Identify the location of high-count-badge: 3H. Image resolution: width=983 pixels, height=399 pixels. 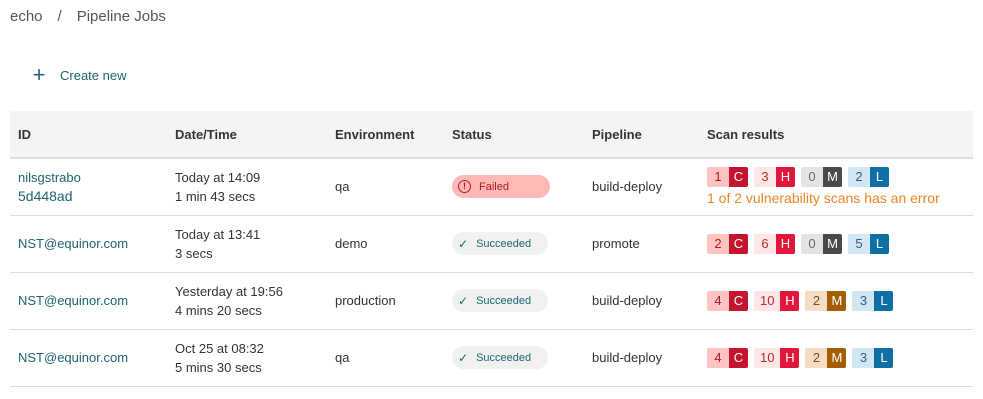
(774, 177).